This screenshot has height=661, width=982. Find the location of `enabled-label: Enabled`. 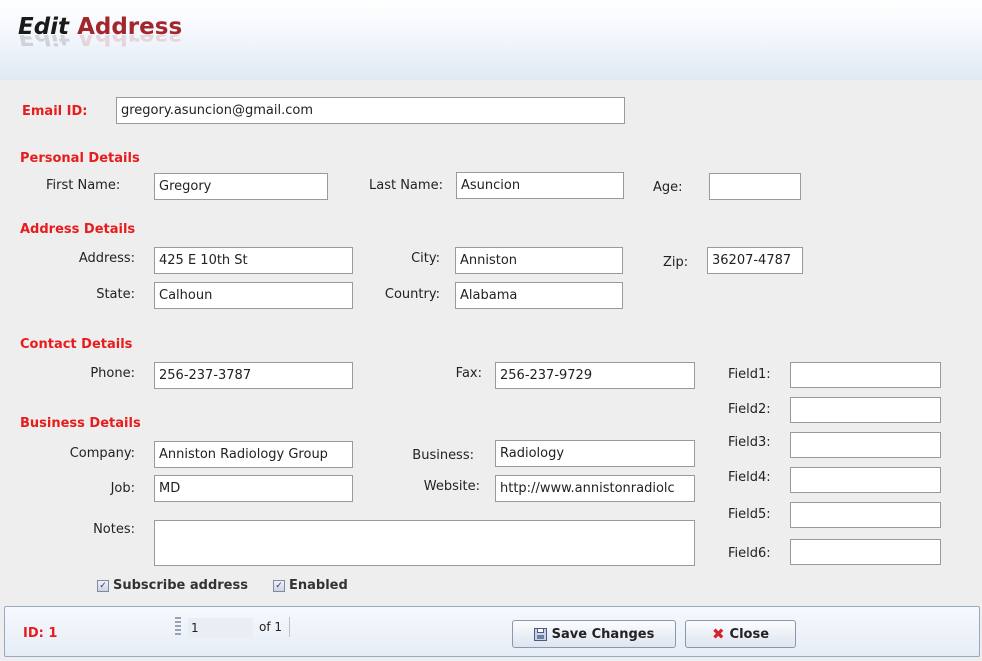

enabled-label: Enabled is located at coordinates (318, 585).